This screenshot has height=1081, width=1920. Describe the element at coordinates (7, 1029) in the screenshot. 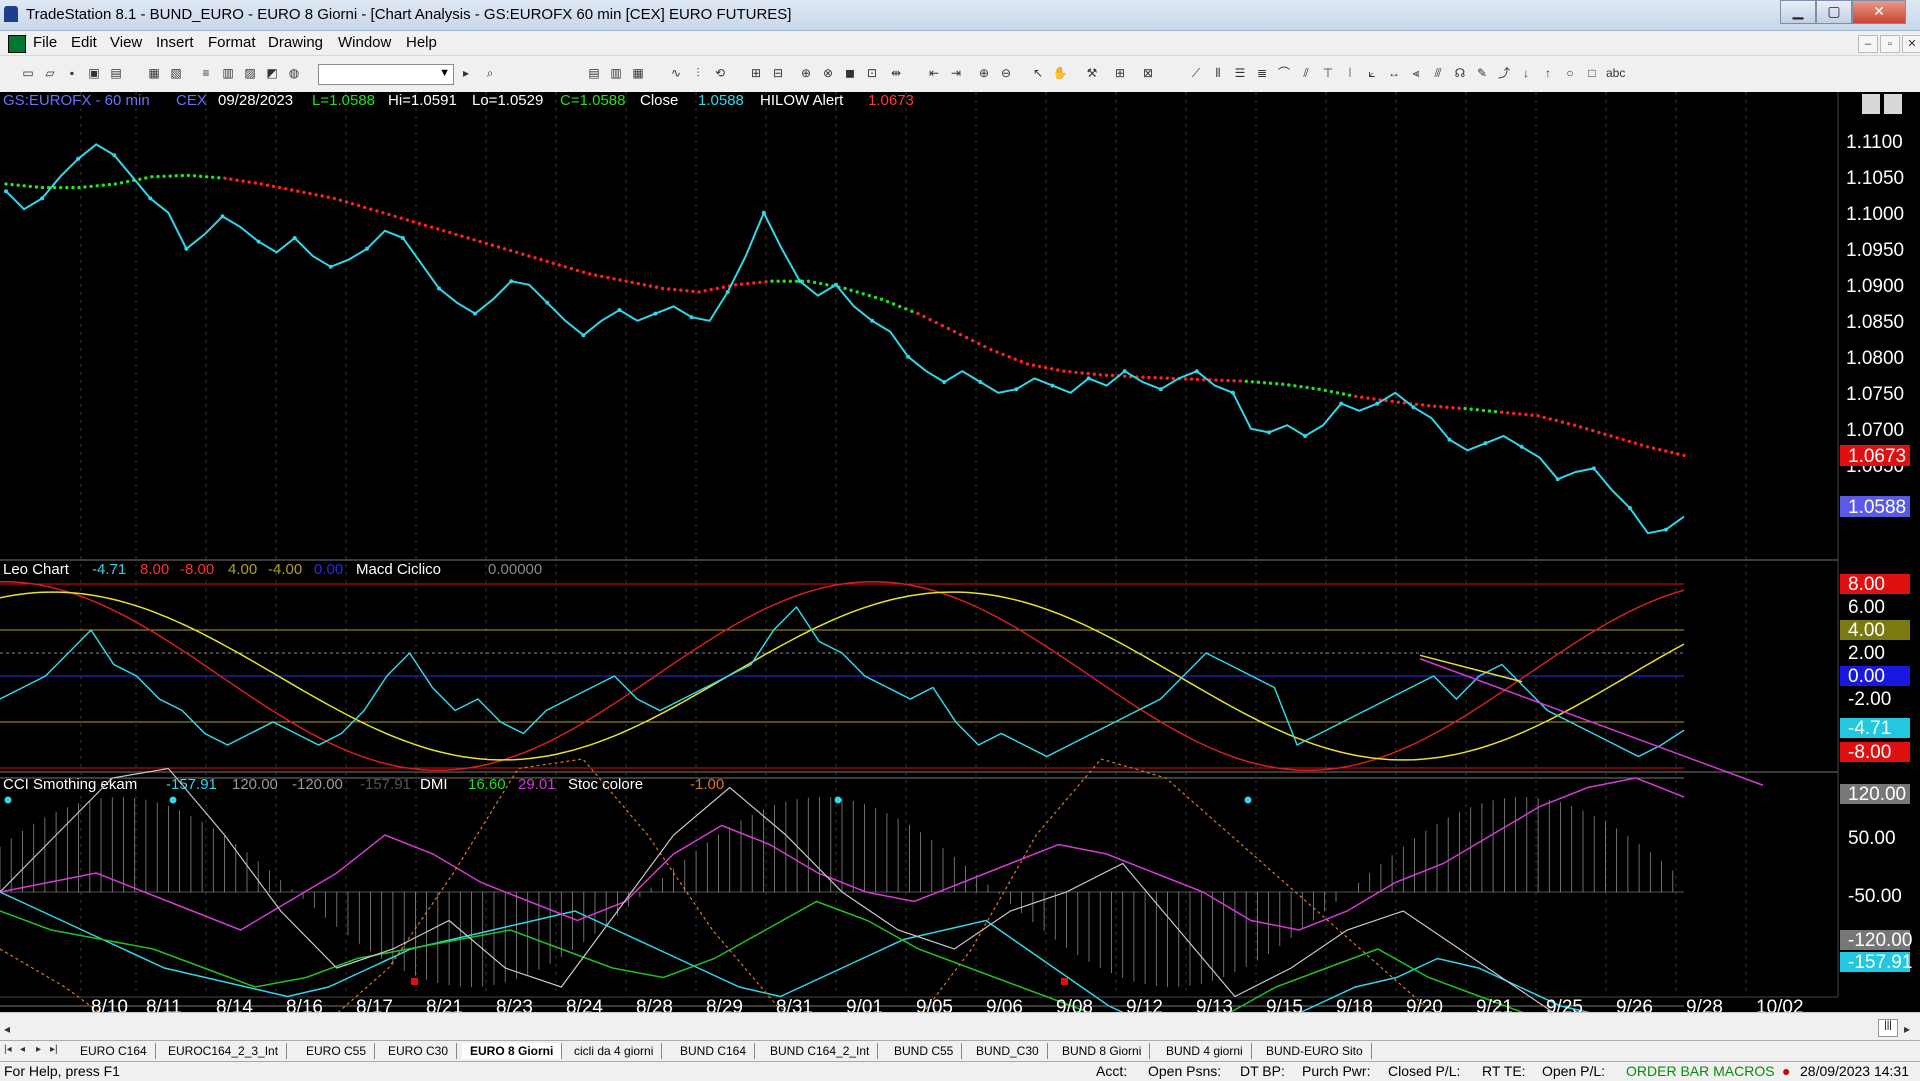

I see `scroll-left-icon: ◂` at that location.